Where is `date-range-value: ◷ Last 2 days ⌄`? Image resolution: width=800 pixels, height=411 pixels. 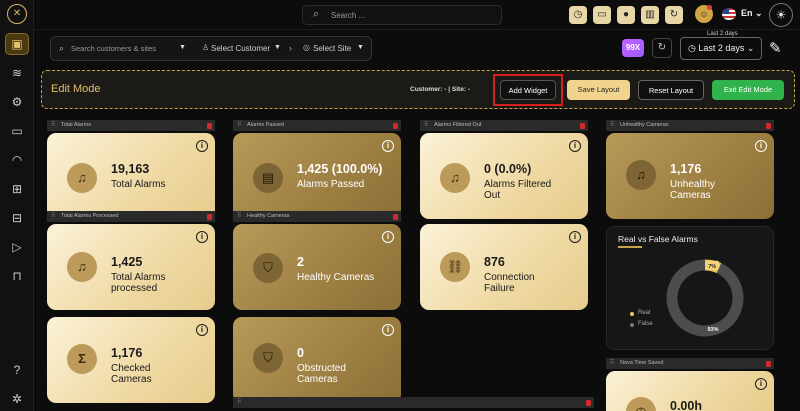 date-range-value: ◷ Last 2 days ⌄ is located at coordinates (721, 48).